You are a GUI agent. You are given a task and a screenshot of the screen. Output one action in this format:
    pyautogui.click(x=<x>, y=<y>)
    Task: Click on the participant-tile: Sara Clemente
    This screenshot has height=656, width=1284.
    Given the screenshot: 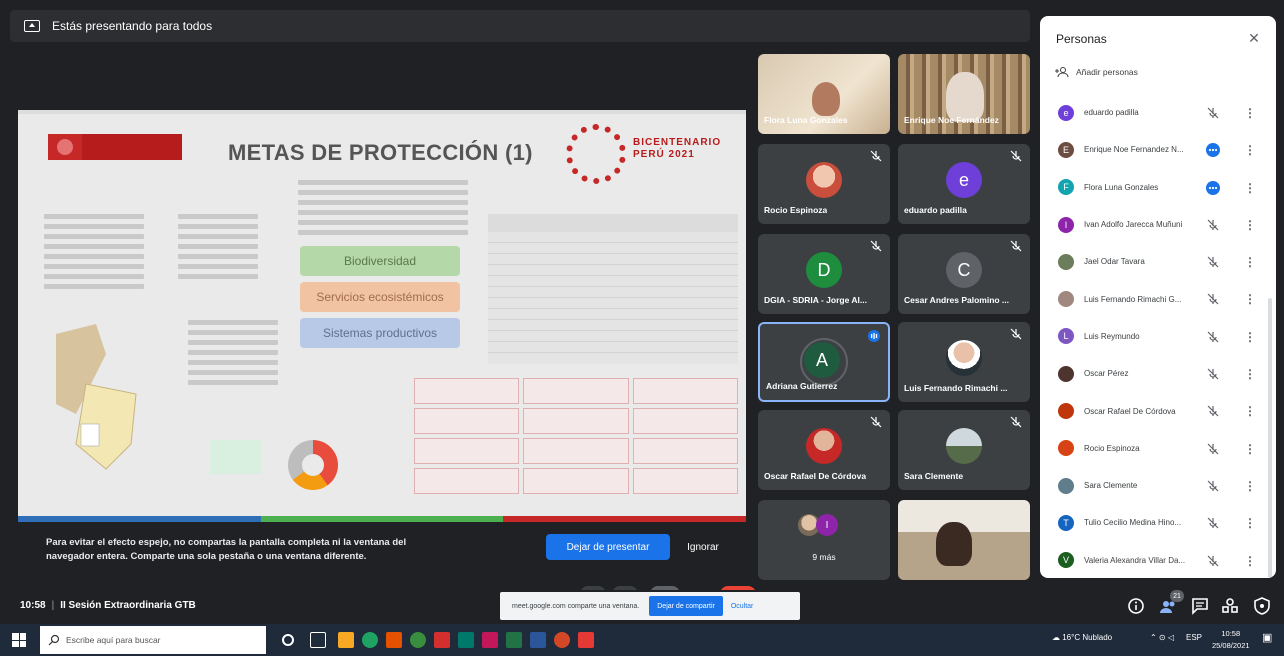 What is the action you would take?
    pyautogui.click(x=964, y=450)
    